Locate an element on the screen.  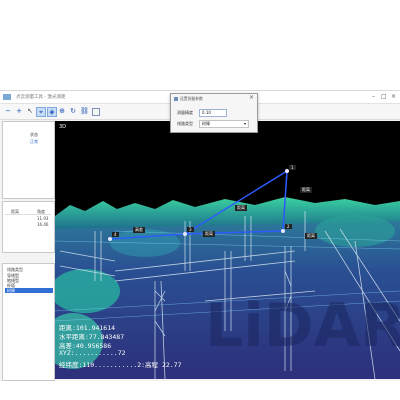
minus-icon: − is located at coordinates (8, 111).